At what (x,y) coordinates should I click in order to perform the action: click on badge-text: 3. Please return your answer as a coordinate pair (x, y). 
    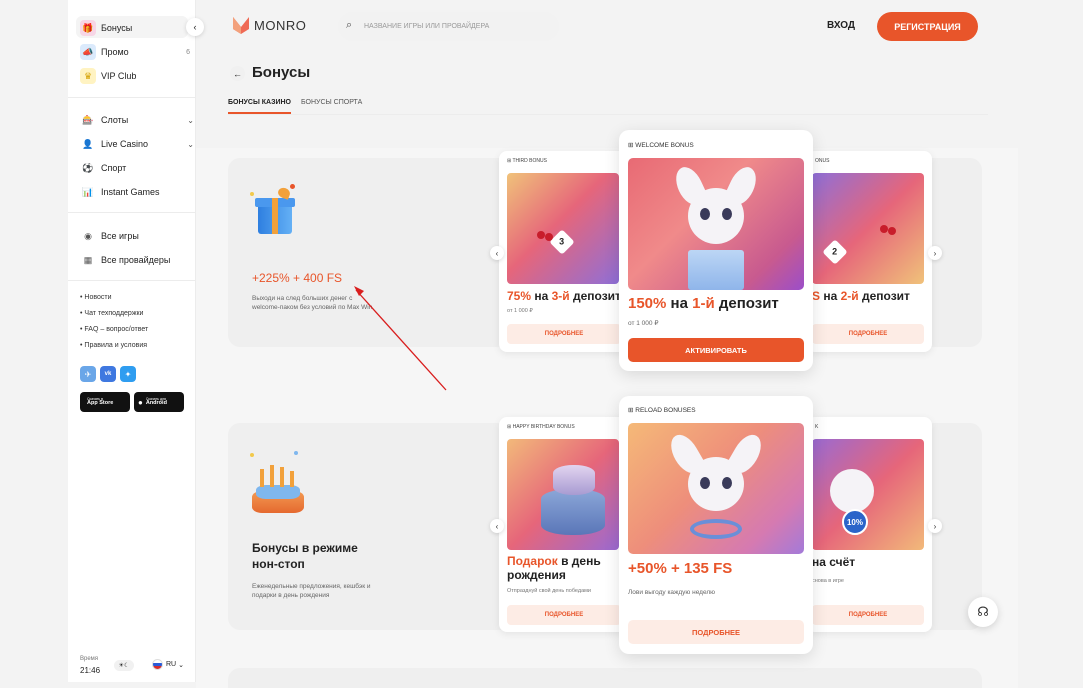
    Looking at the image, I should click on (562, 241).